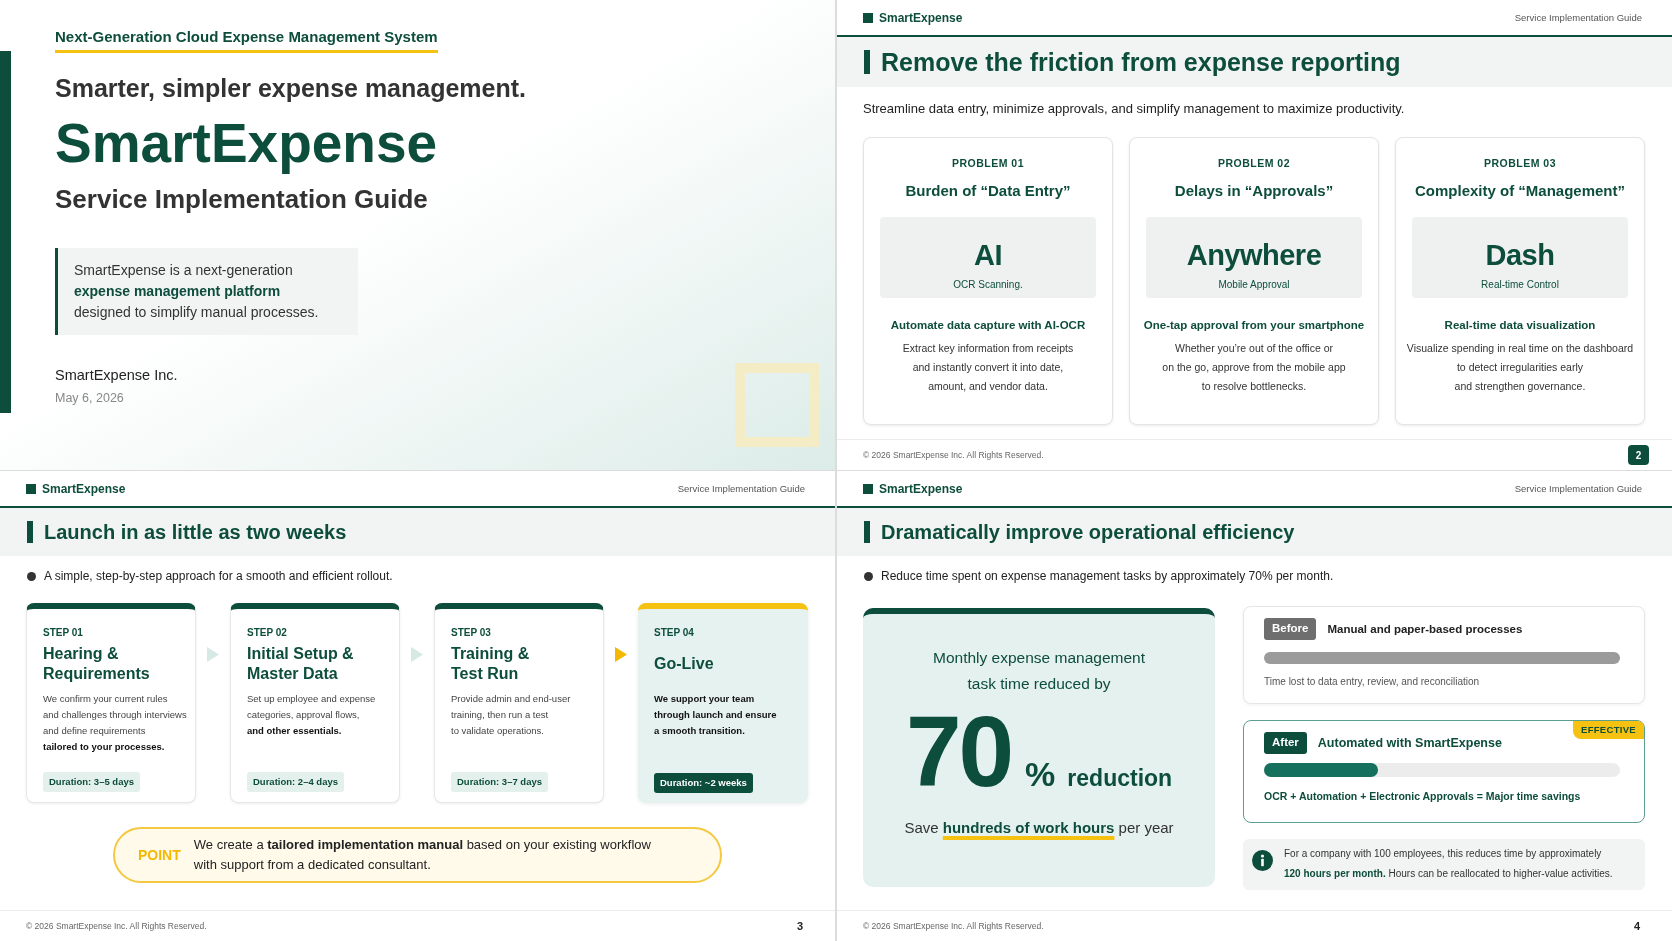 Image resolution: width=1672 pixels, height=941 pixels. What do you see at coordinates (246, 143) in the screenshot?
I see `product-name: SmartExpense` at bounding box center [246, 143].